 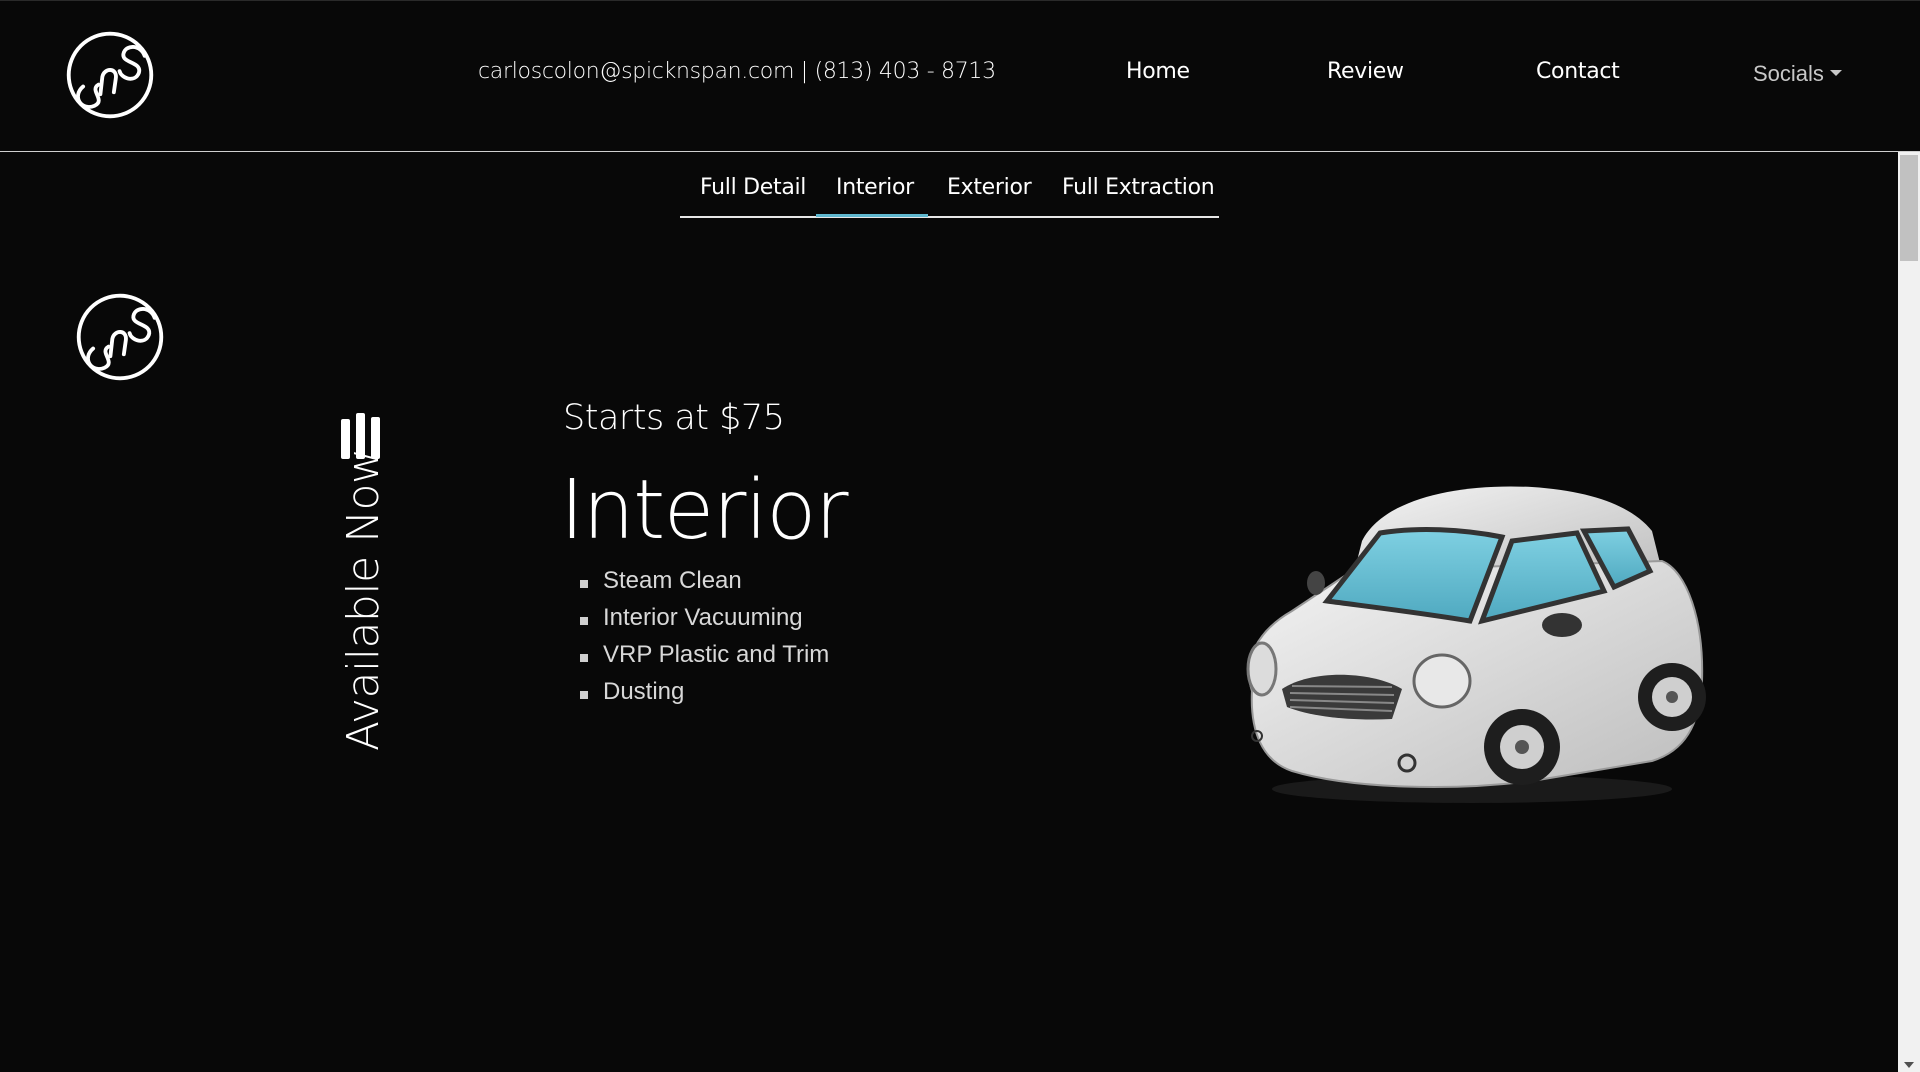 I want to click on caret-down-icon, so click(x=1835, y=73).